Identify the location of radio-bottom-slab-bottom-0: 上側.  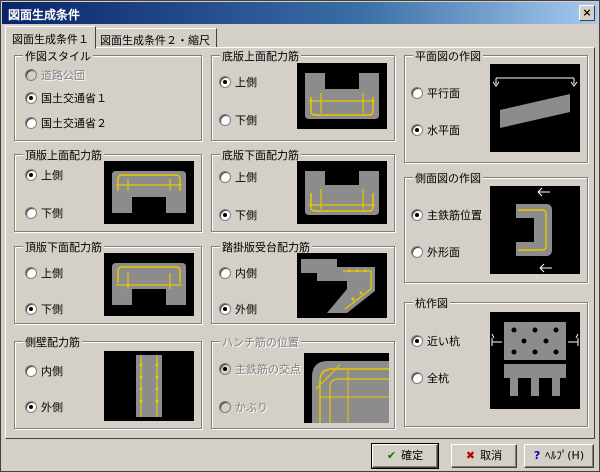
(238, 177).